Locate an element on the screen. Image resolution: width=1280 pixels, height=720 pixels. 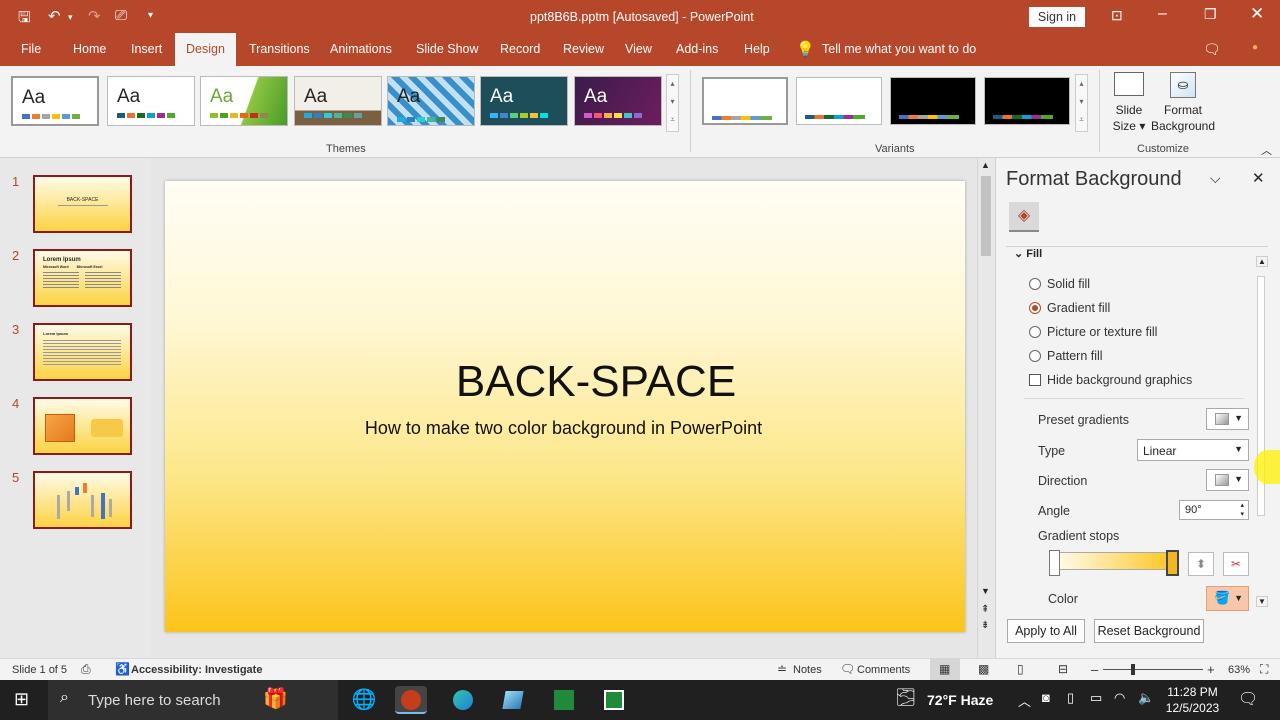
slide-title: BACK-SPACE is located at coordinates (596, 382).